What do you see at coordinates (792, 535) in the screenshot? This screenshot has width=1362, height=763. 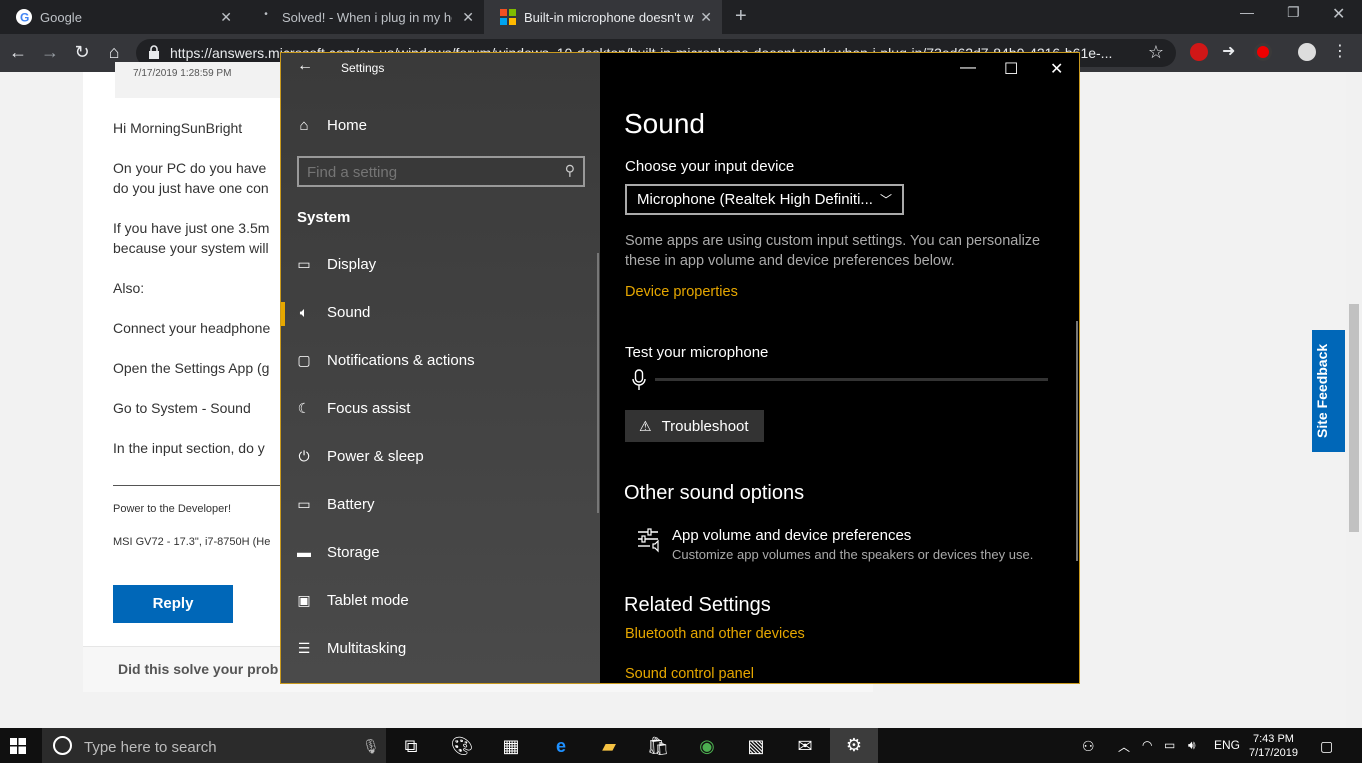 I see `app-volume-title: App volume and device preferences` at bounding box center [792, 535].